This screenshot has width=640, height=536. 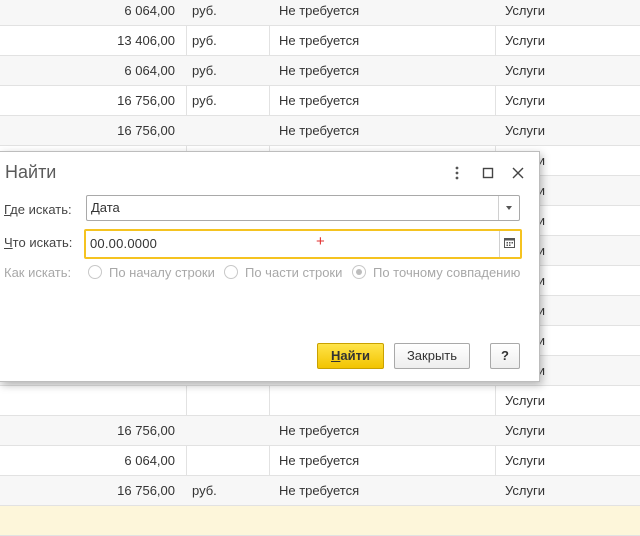 What do you see at coordinates (509, 244) in the screenshot?
I see `calendar-icon` at bounding box center [509, 244].